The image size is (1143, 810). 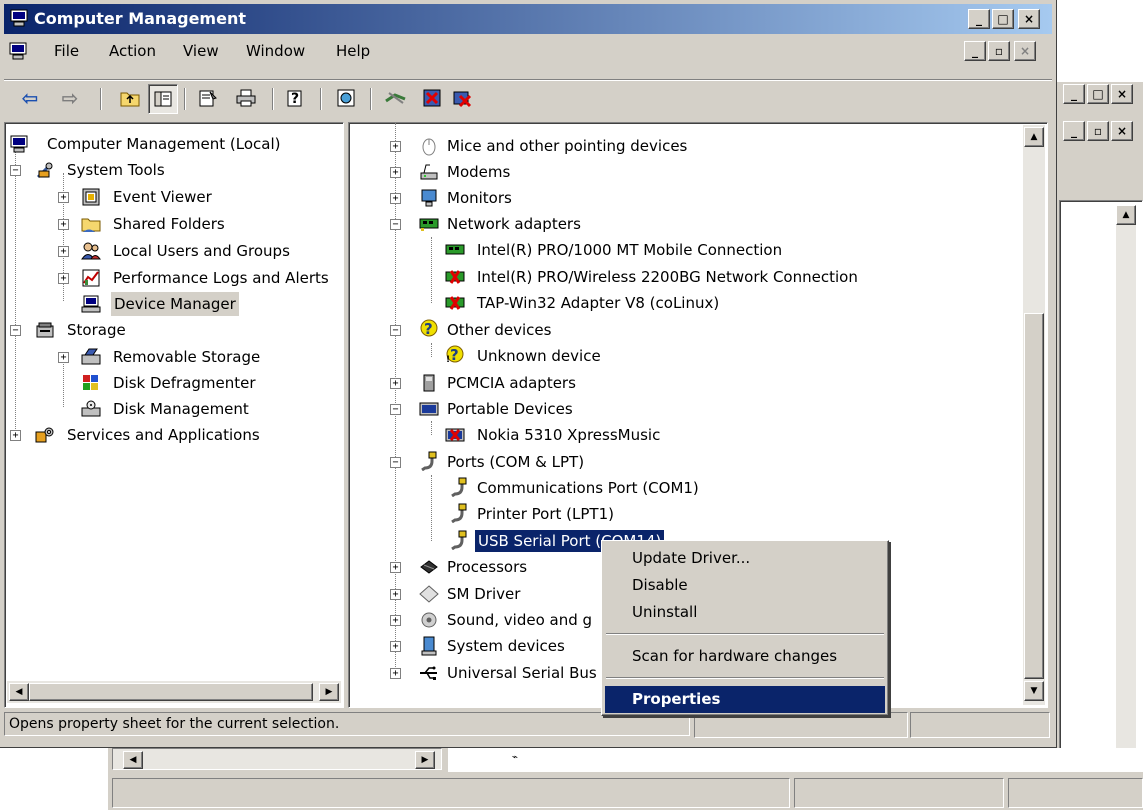 What do you see at coordinates (999, 51) in the screenshot?
I see `mdi-restore-button: ▫` at bounding box center [999, 51].